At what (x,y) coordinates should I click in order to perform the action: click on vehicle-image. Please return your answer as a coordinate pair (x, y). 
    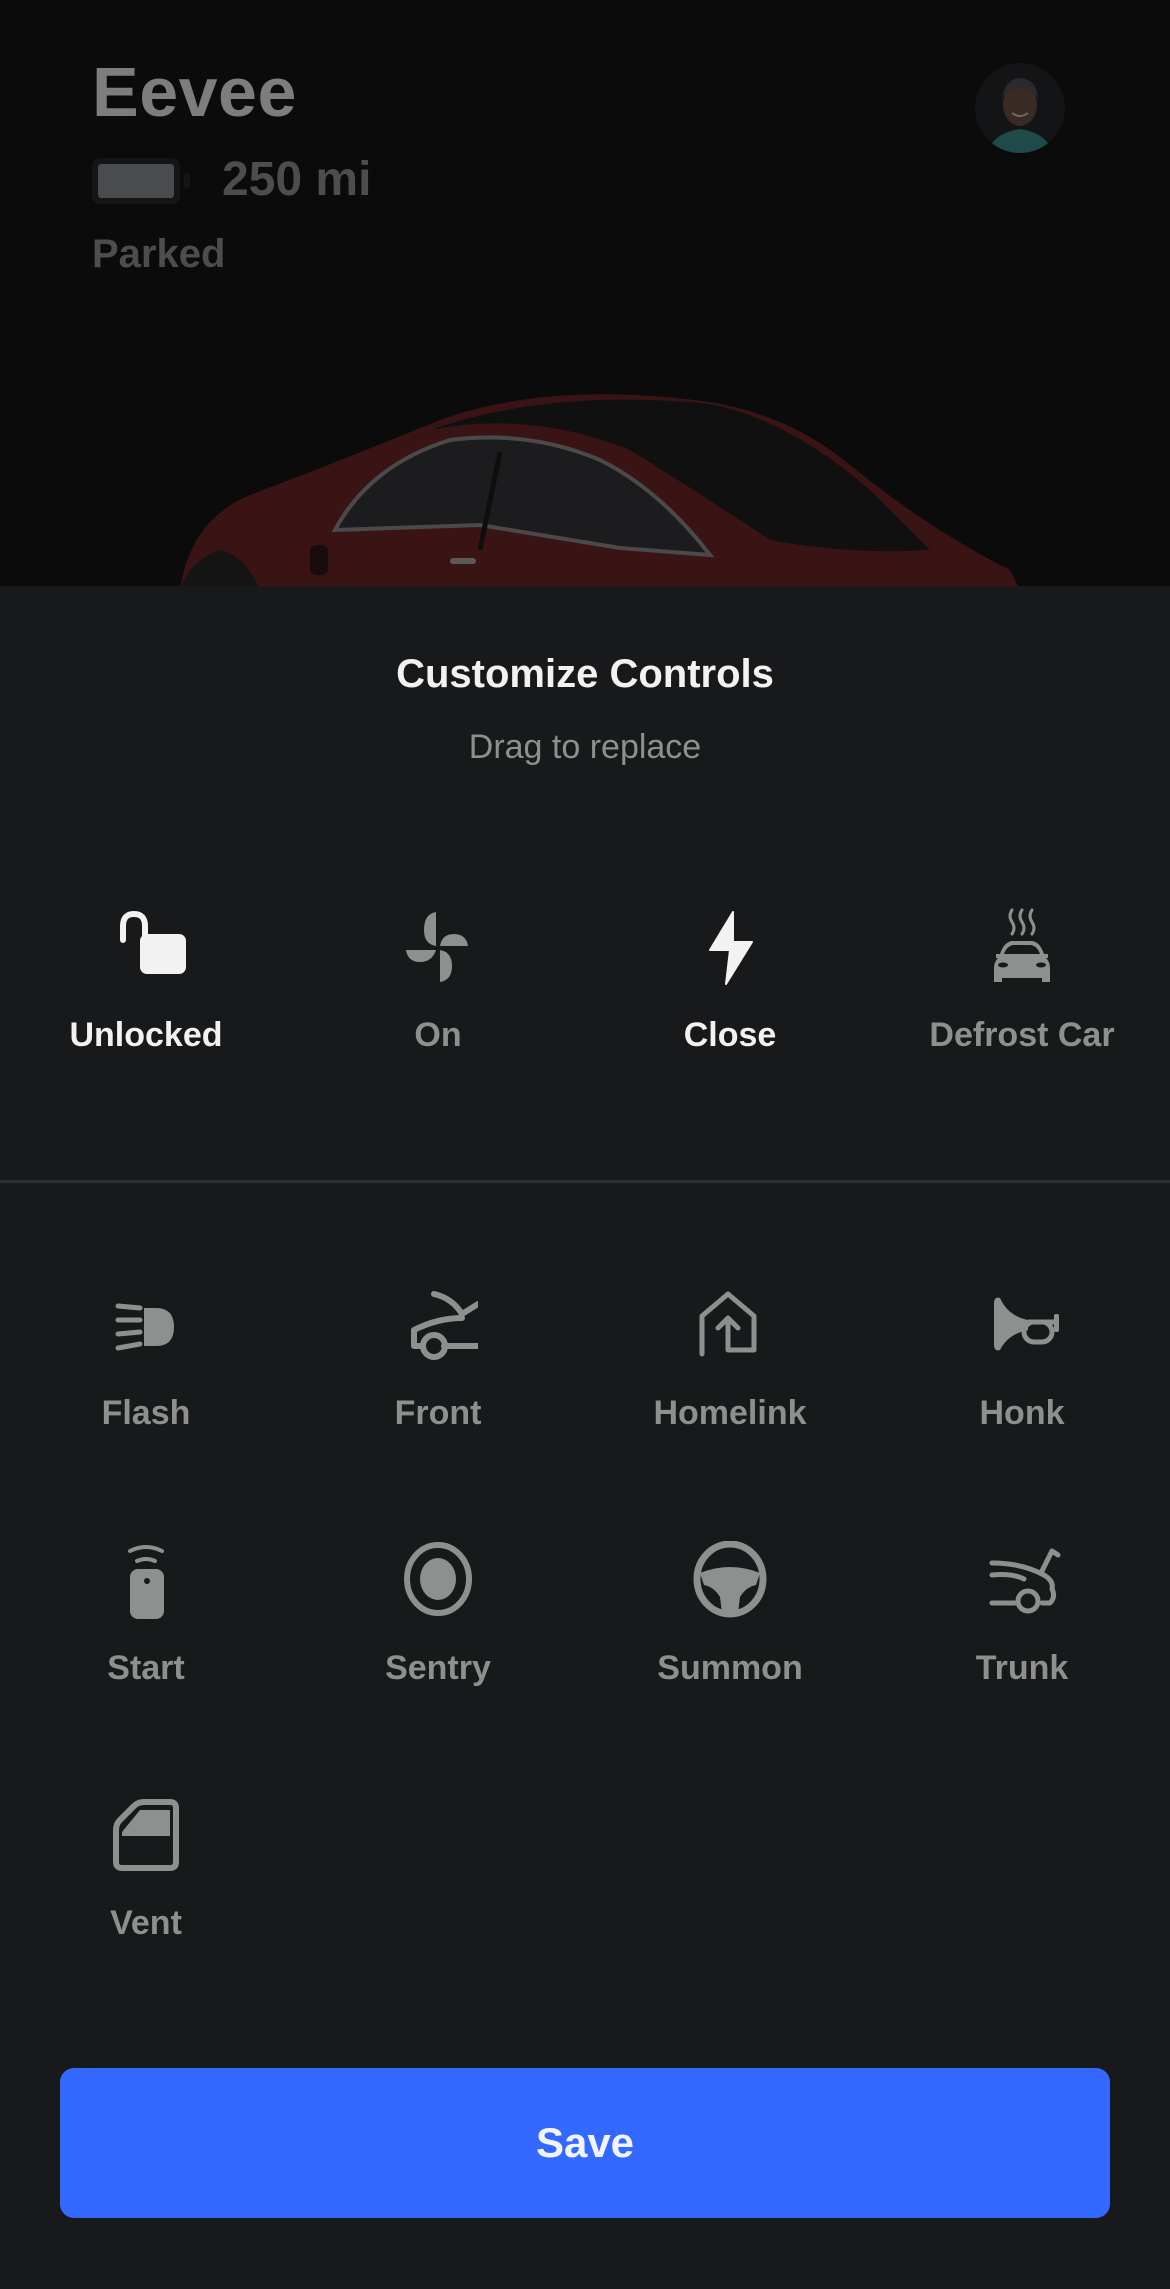
    Looking at the image, I should click on (599, 490).